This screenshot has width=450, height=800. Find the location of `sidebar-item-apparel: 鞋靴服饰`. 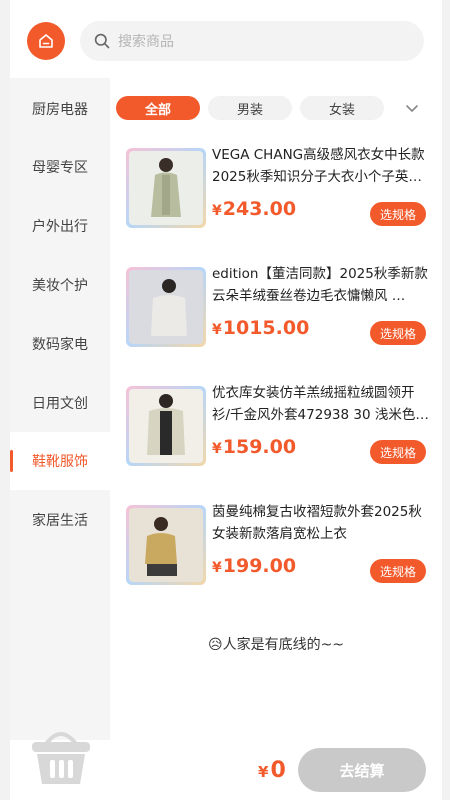

sidebar-item-apparel: 鞋靴服饰 is located at coordinates (60, 461).